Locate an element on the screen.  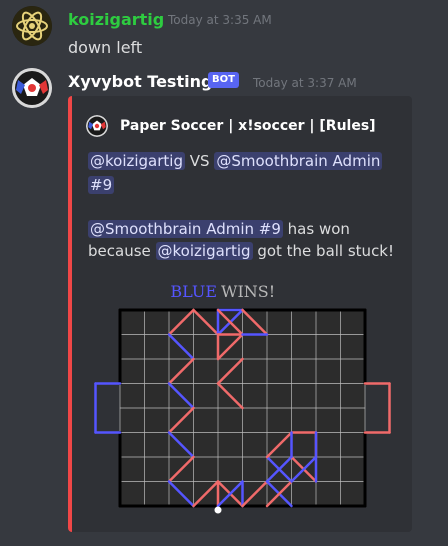
avatar-xyvybot is located at coordinates (32, 88).